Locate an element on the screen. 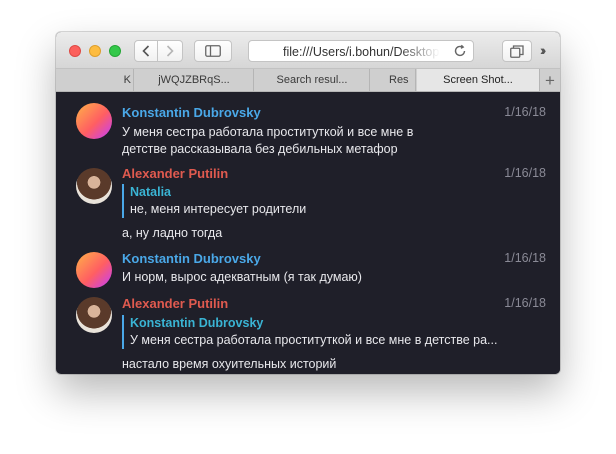 This screenshot has width=616, height=454. address-bar: file:///Users/i.bohun/Desktop/ is located at coordinates (361, 51).